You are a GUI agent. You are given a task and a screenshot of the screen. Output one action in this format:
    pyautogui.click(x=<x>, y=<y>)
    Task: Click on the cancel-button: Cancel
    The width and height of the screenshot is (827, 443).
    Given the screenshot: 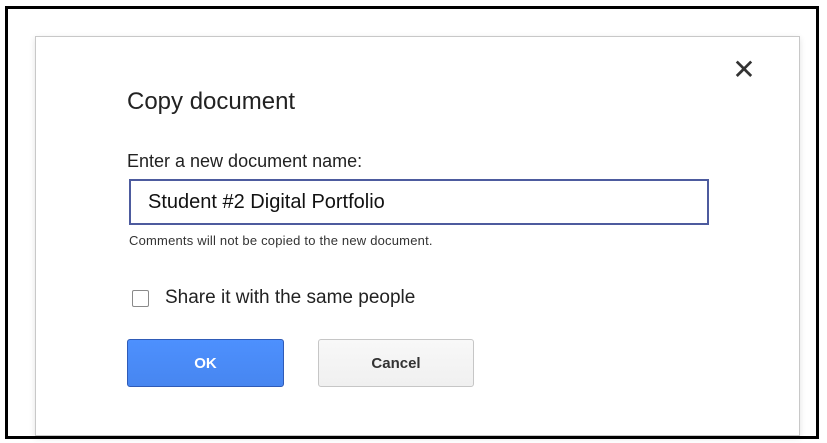 What is the action you would take?
    pyautogui.click(x=396, y=363)
    